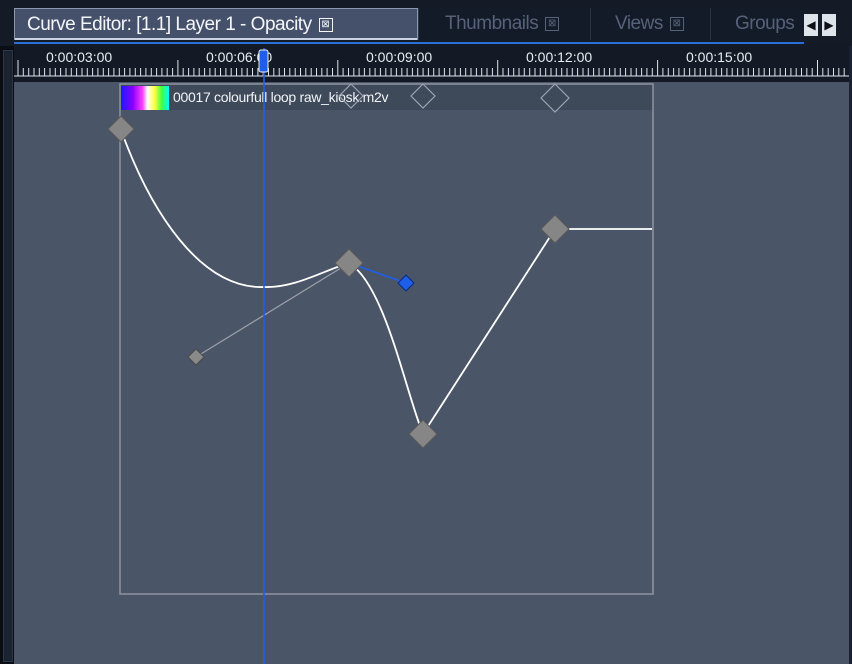 This screenshot has width=852, height=664. Describe the element at coordinates (406, 283) in the screenshot. I see `tangent-handle-out` at that location.